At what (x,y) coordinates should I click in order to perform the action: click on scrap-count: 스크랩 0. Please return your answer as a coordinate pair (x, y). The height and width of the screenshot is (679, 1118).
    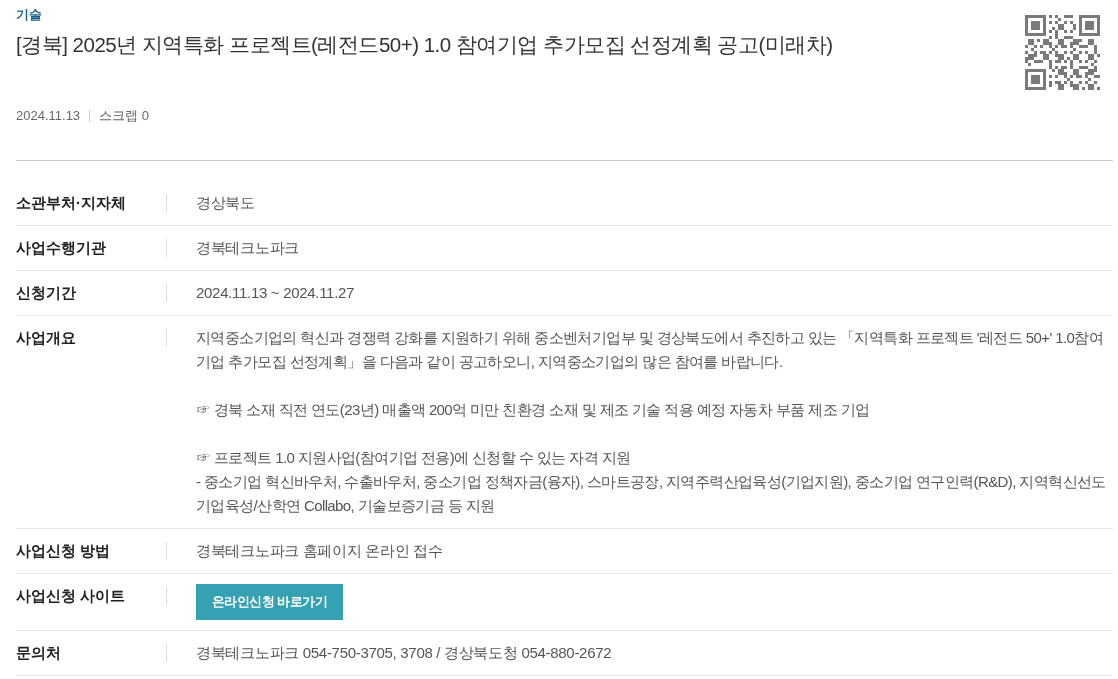
    Looking at the image, I should click on (124, 116).